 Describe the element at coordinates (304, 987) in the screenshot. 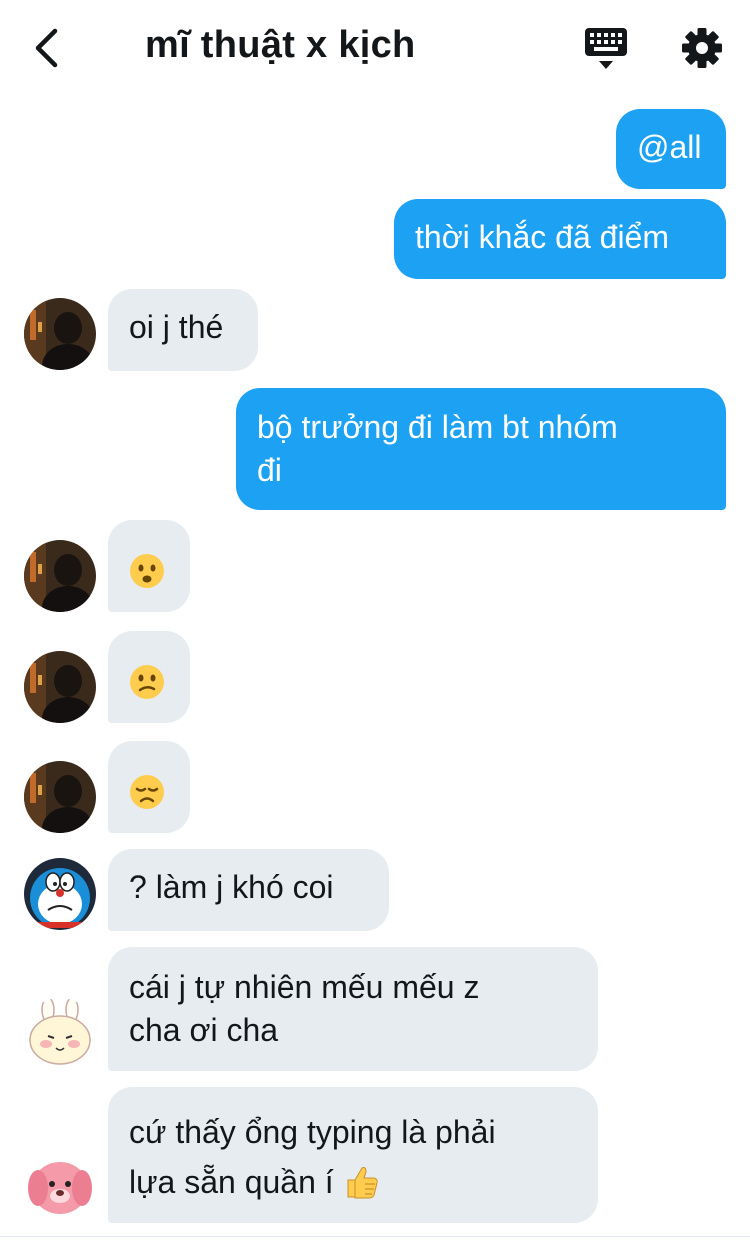

I see `message-text-line: cái j tự nhiên mếu mếu z` at that location.